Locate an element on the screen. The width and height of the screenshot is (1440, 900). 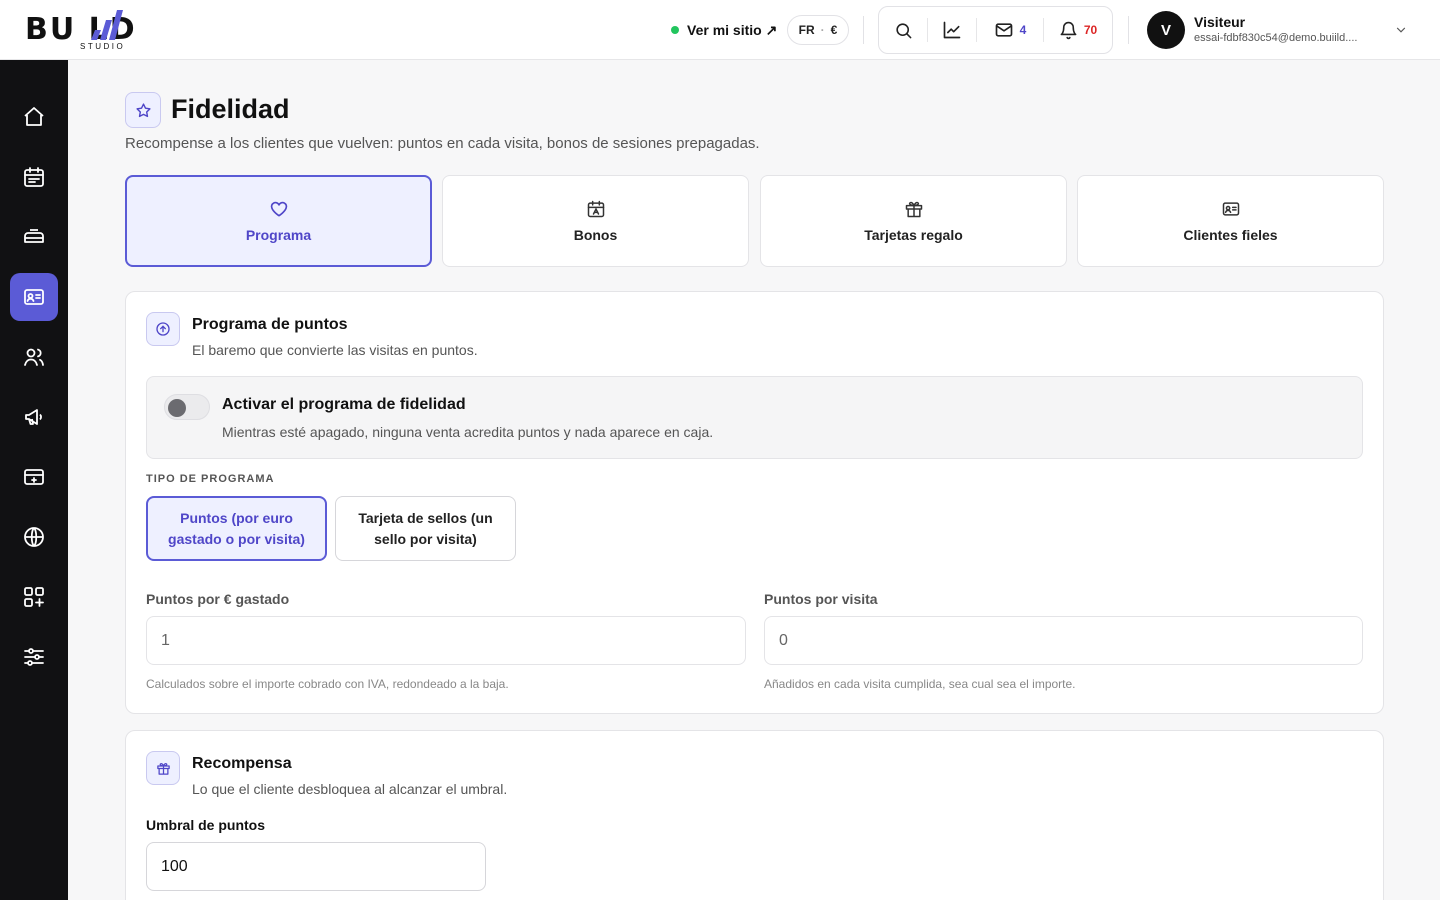
apps-plus-icon is located at coordinates (34, 597).